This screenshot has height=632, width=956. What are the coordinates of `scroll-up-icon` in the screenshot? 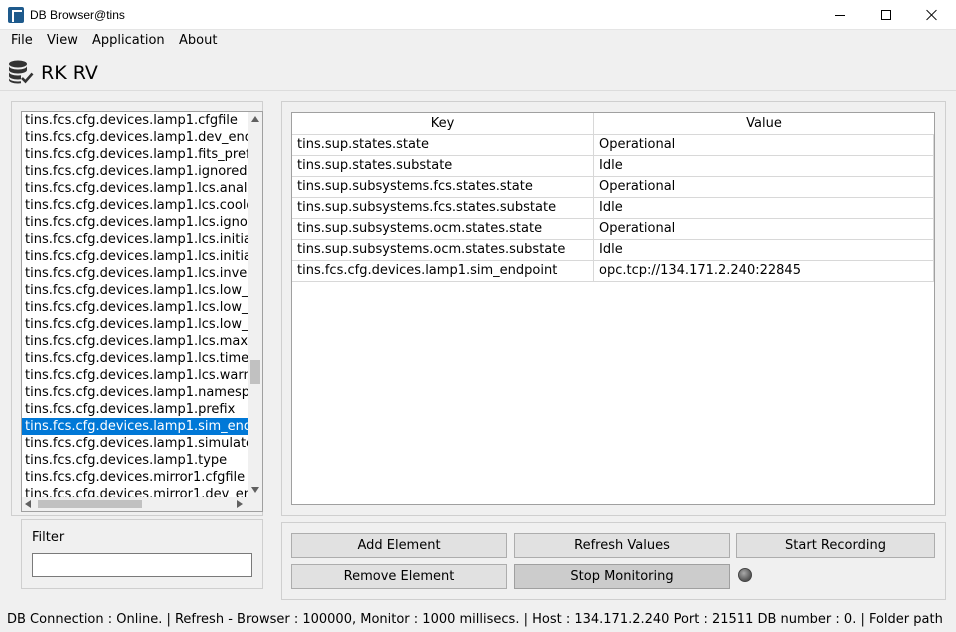 It's located at (255, 119).